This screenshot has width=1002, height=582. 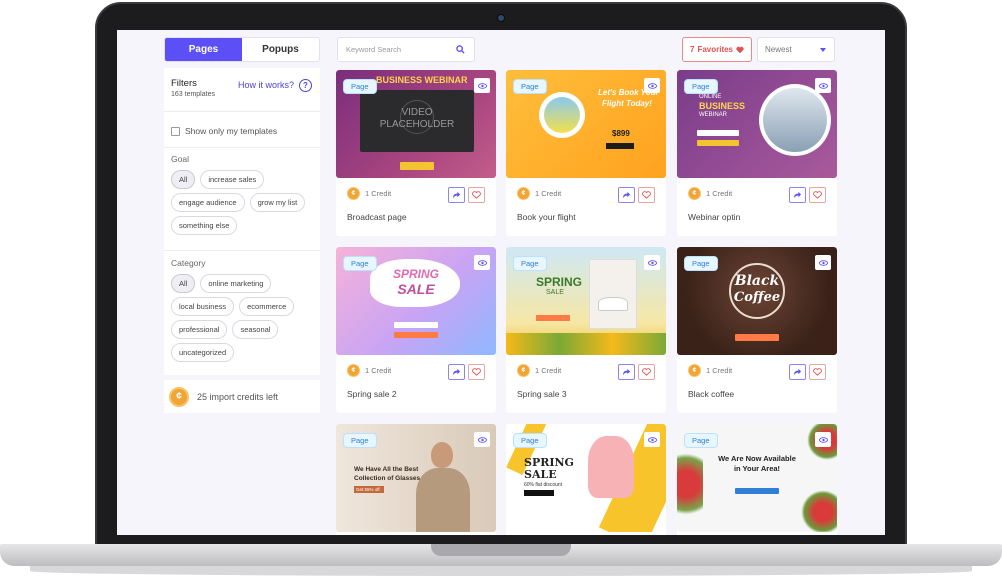 I want to click on category-chip: uncategorized, so click(x=203, y=352).